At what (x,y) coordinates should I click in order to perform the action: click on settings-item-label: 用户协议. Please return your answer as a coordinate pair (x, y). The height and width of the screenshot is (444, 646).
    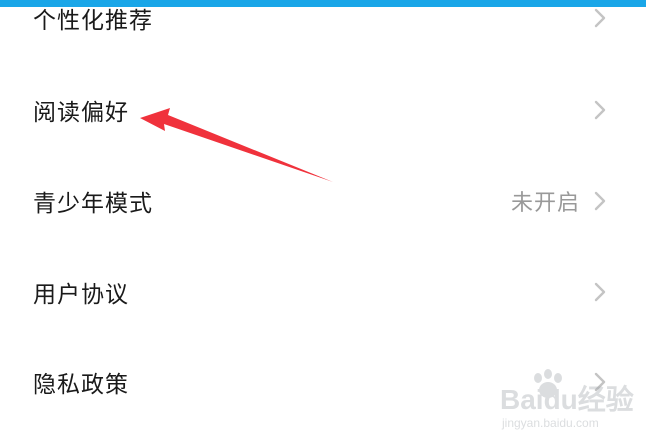
    Looking at the image, I should click on (81, 295).